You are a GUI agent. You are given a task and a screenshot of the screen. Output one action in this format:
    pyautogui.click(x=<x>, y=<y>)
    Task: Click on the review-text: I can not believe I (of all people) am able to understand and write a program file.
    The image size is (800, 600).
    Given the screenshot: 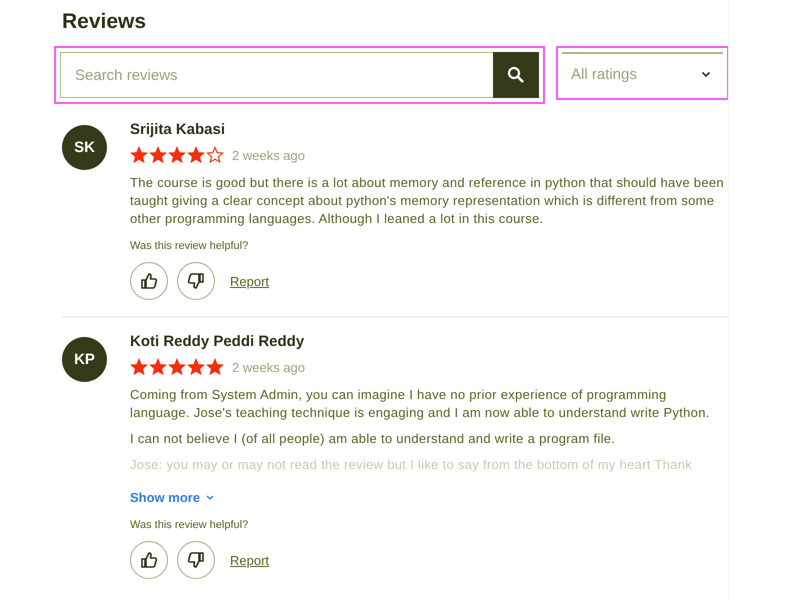 What is the action you would take?
    pyautogui.click(x=373, y=439)
    